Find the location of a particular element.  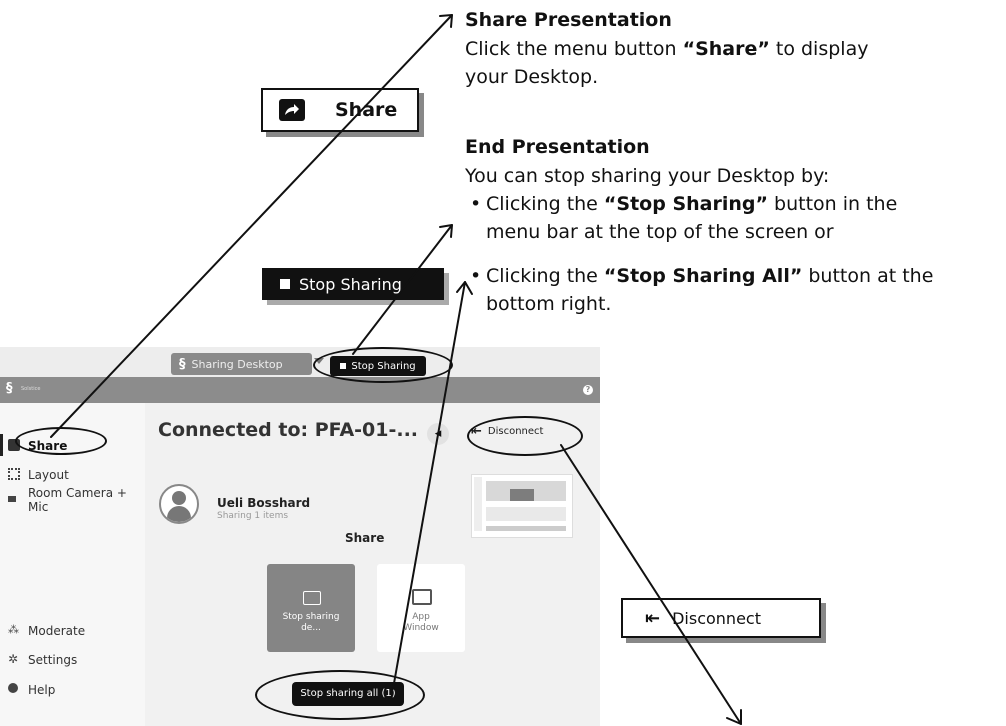

highlight-ring-stop-sharing is located at coordinates (383, 365).